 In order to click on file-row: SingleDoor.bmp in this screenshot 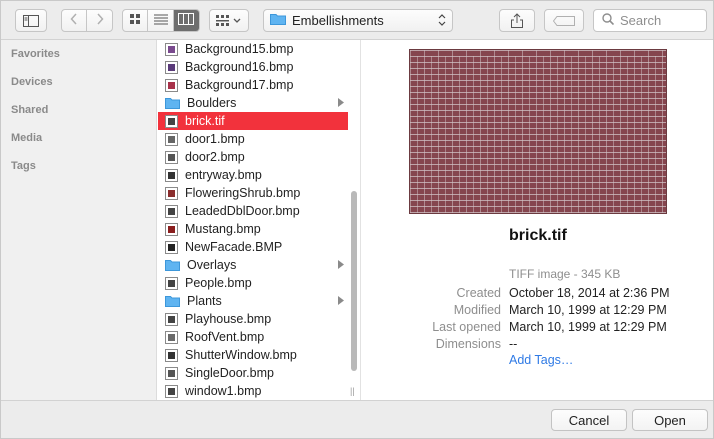, I will do `click(253, 373)`.